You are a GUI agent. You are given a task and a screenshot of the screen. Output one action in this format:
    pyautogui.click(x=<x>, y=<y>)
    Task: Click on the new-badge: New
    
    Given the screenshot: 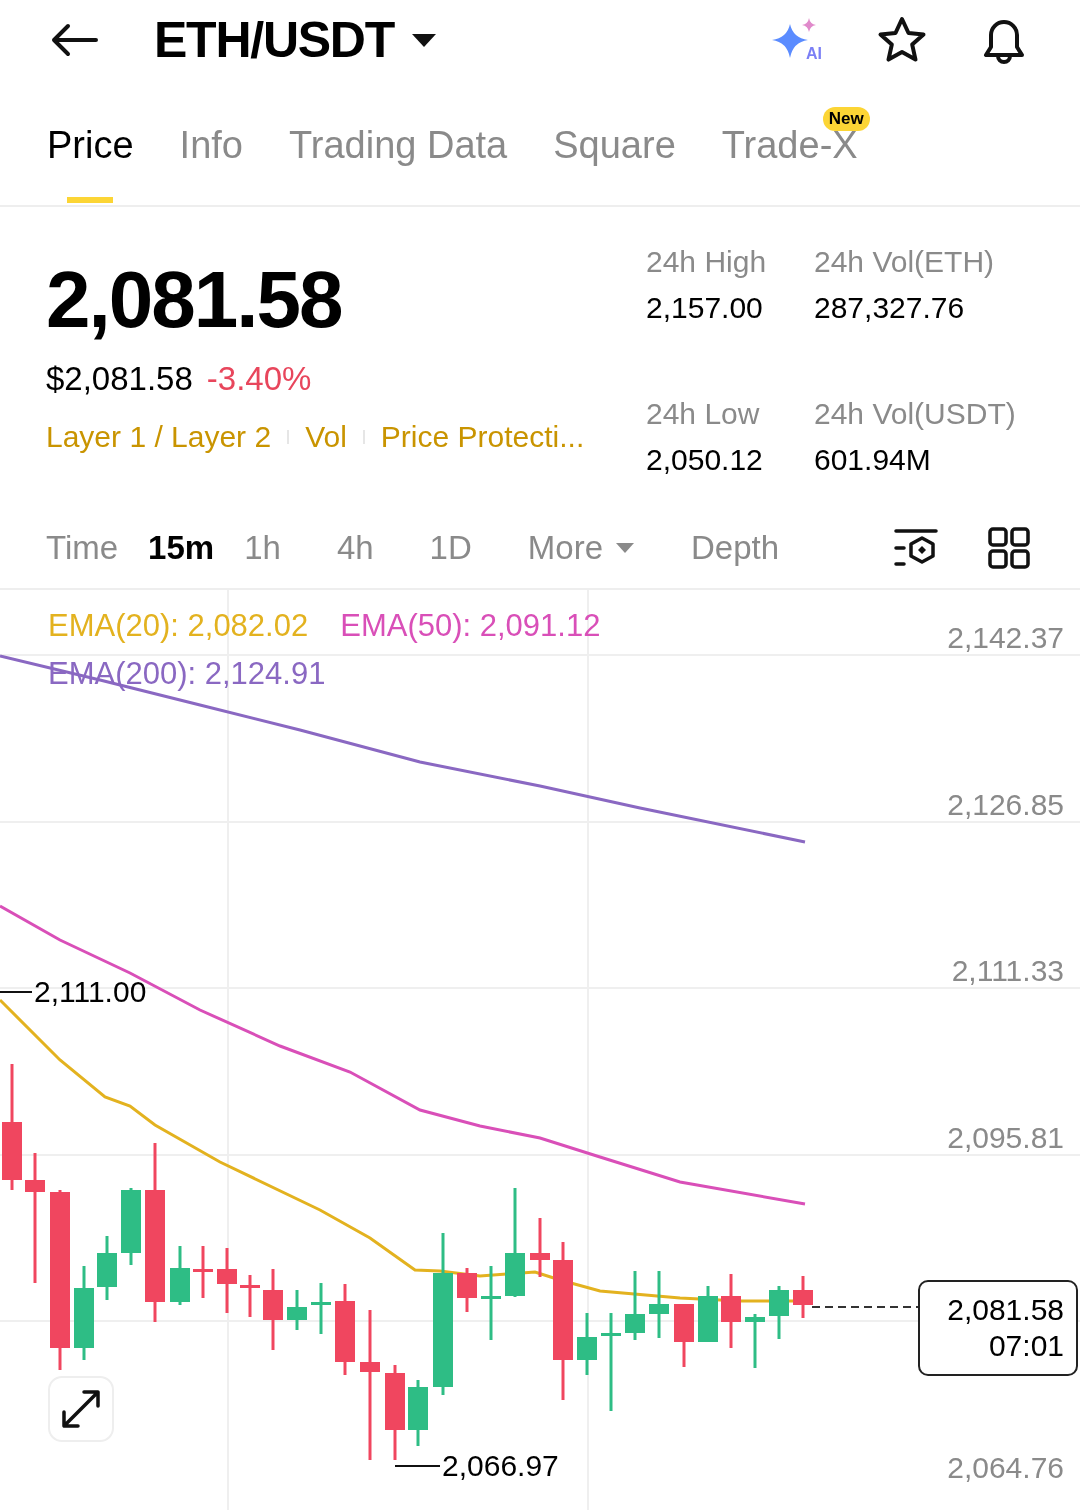 What is the action you would take?
    pyautogui.click(x=846, y=119)
    